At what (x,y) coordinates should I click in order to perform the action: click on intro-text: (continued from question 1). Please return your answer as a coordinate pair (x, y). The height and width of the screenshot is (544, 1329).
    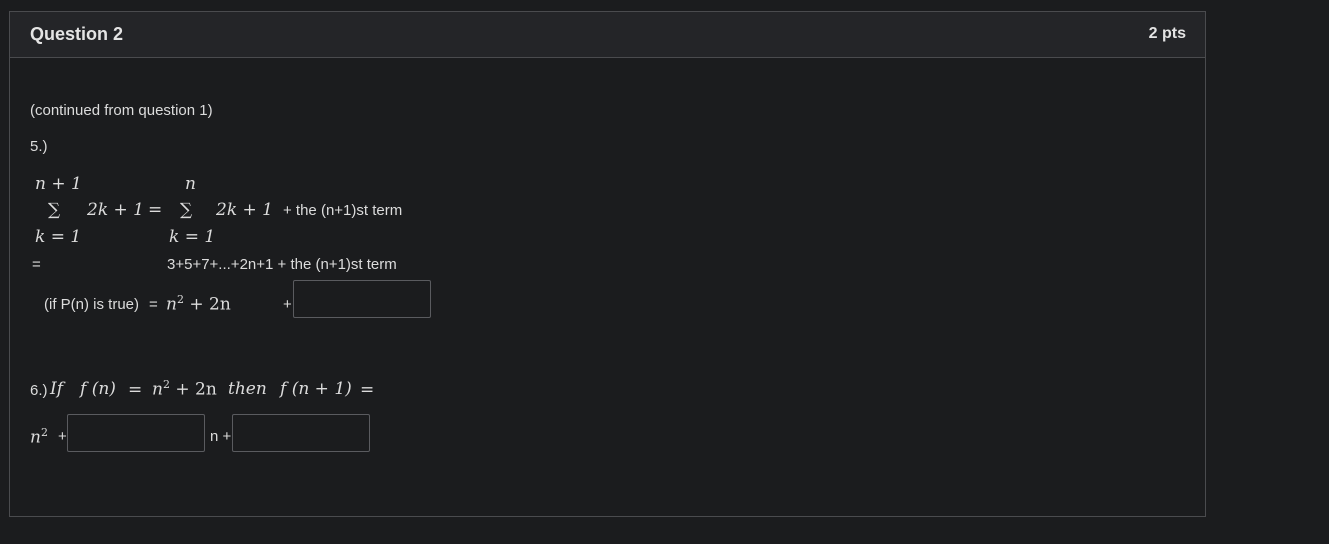
    Looking at the image, I should click on (121, 110).